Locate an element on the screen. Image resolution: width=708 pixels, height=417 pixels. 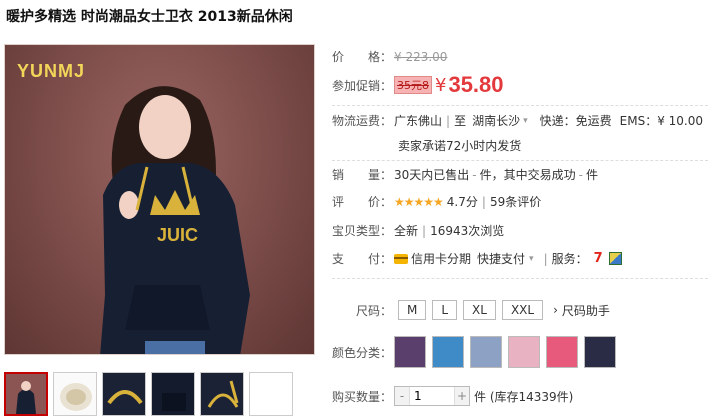
promo-currency: ¥ is located at coordinates (441, 85).